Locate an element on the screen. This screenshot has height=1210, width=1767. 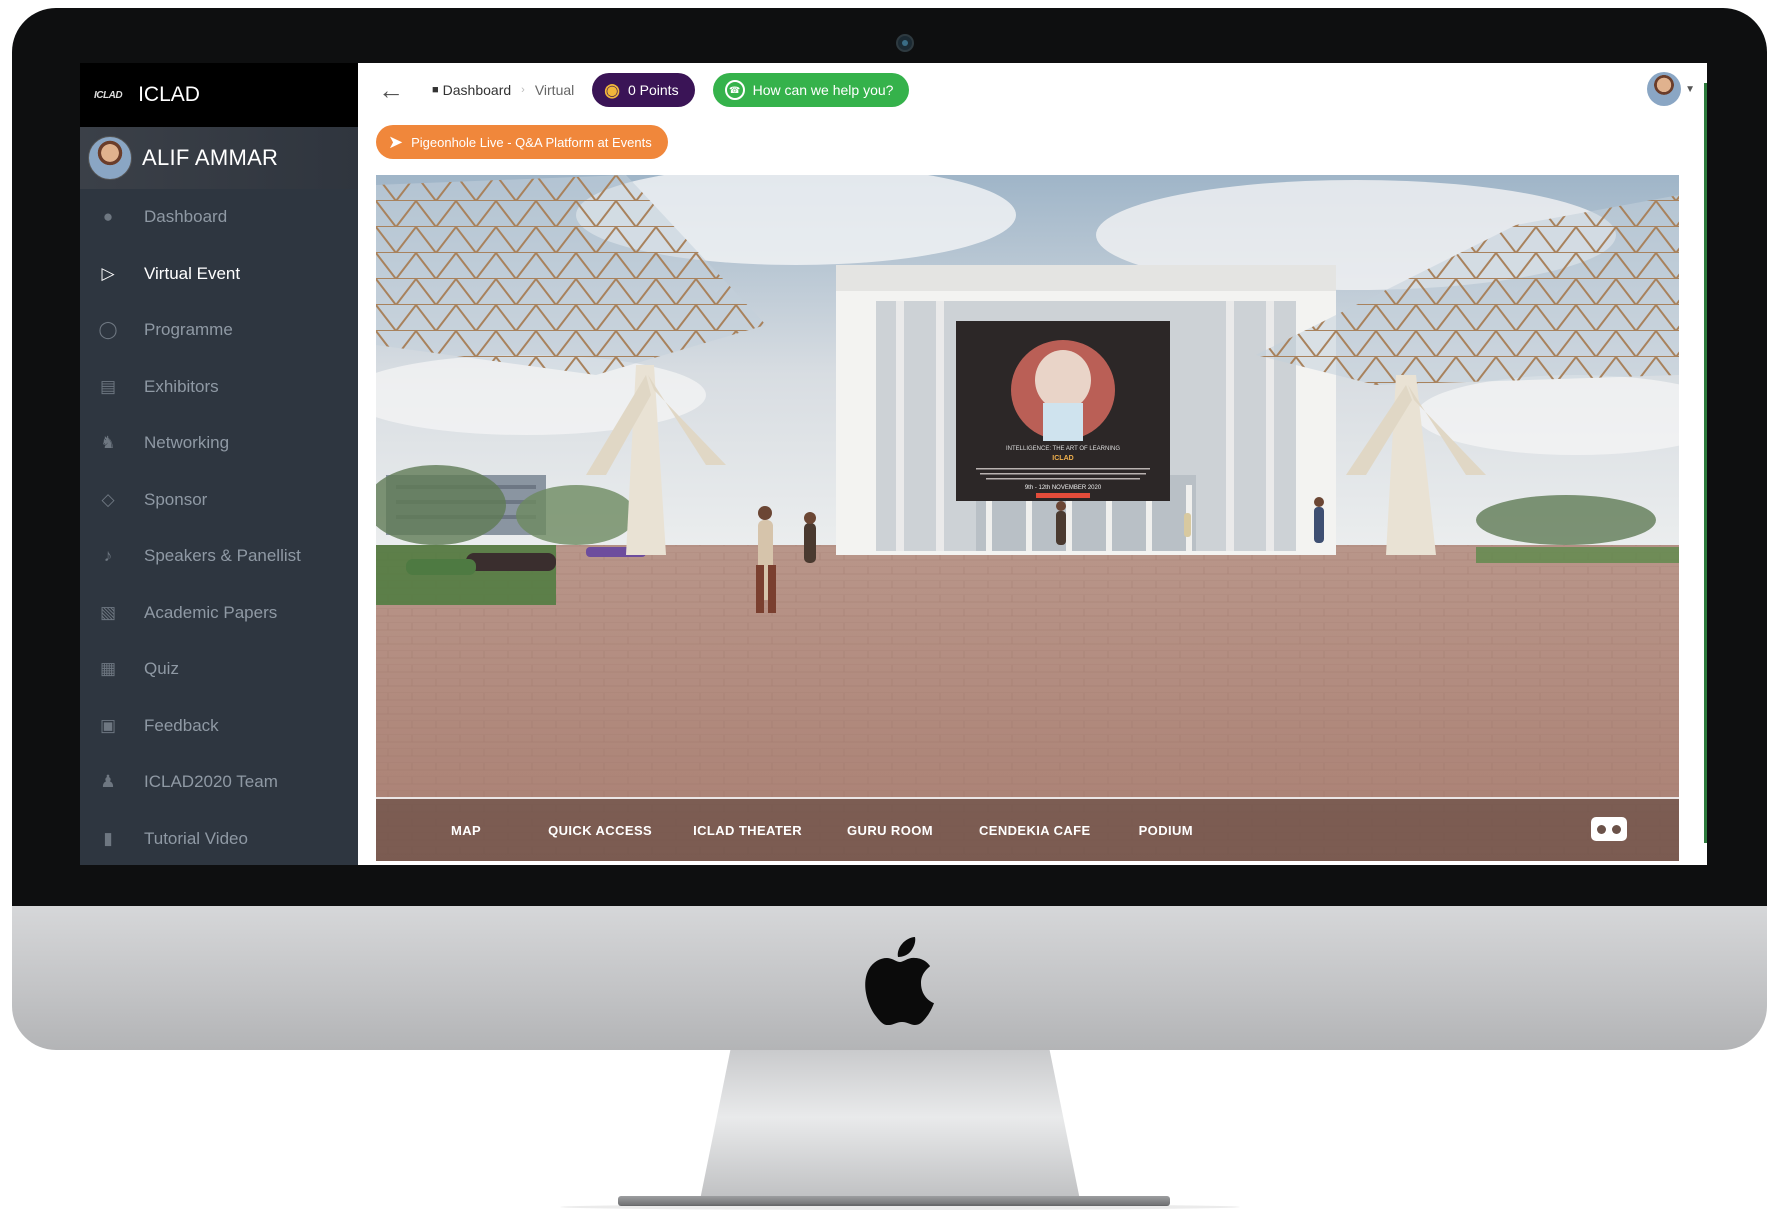
clock-icon: ◯ is located at coordinates (108, 330).